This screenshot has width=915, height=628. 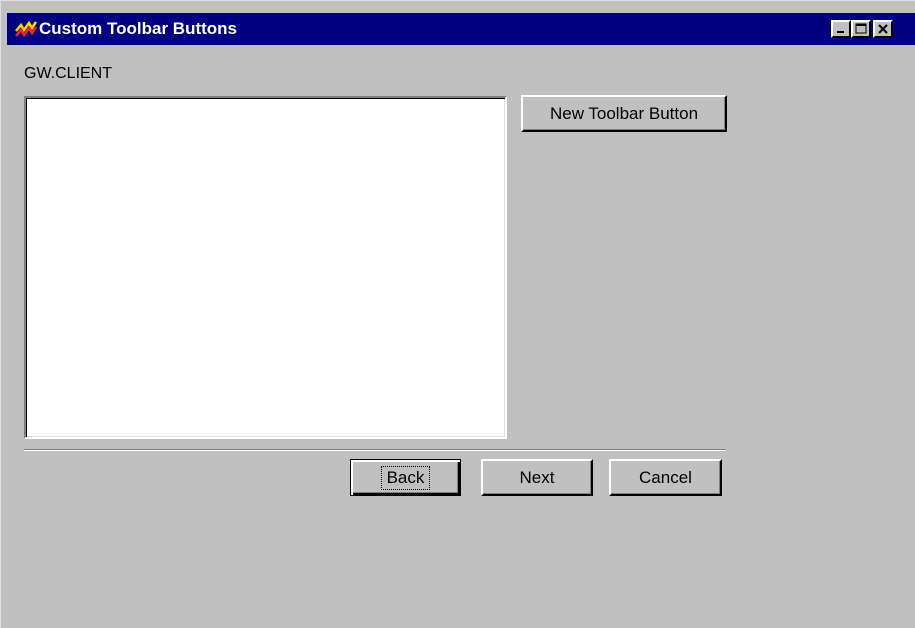 I want to click on new-toolbar-button: New Toolbar Button, so click(x=624, y=113).